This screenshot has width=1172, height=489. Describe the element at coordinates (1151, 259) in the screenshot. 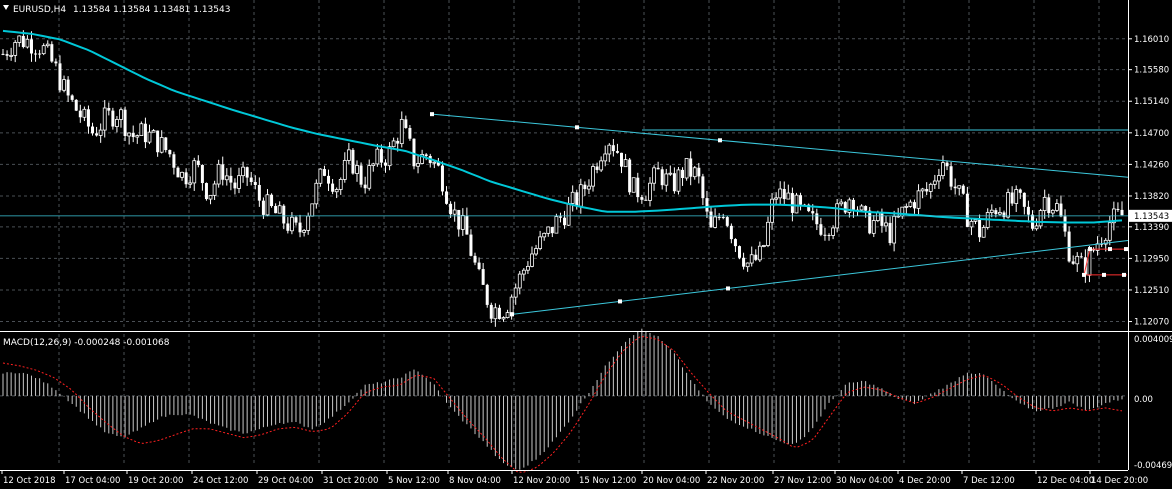

I see `price-tick-label: 1.12950` at that location.